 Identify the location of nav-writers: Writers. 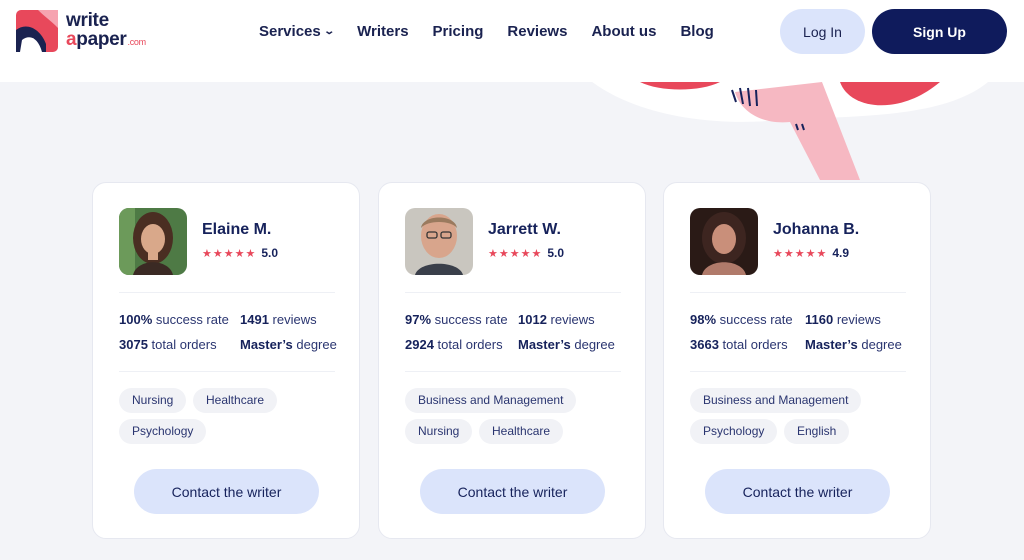
(382, 32).